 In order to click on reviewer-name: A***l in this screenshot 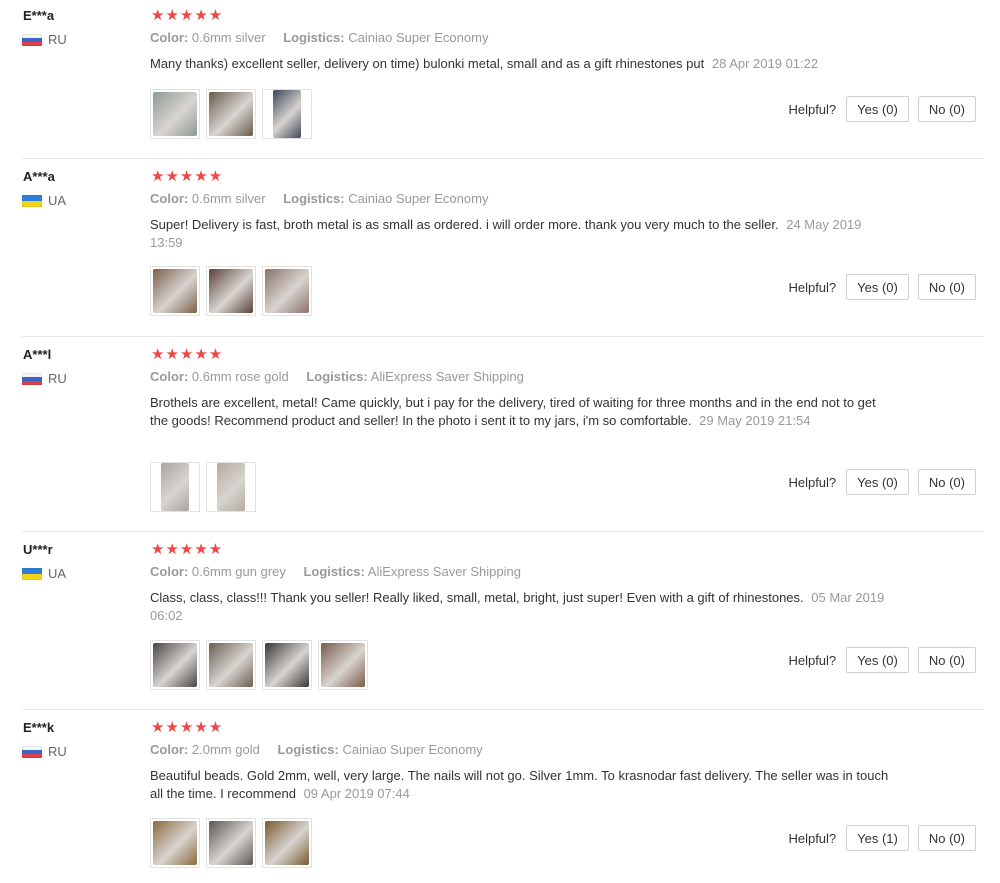, I will do `click(37, 354)`.